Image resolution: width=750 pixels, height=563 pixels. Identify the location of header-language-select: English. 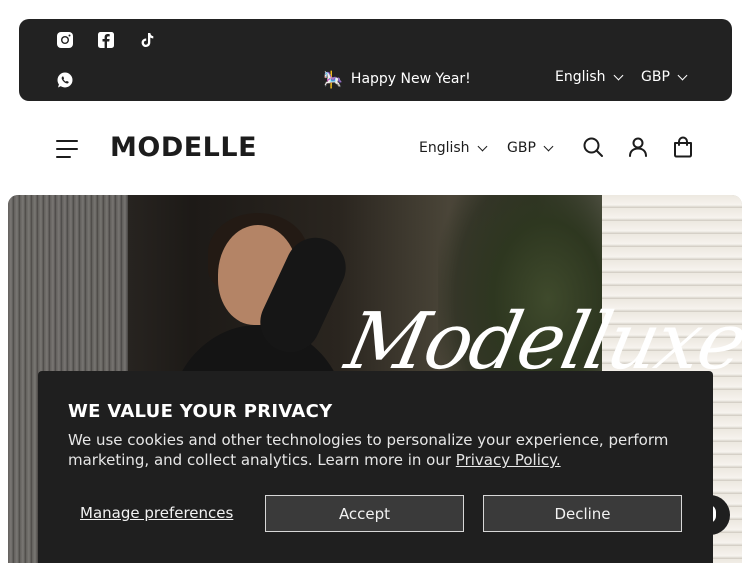
(453, 148).